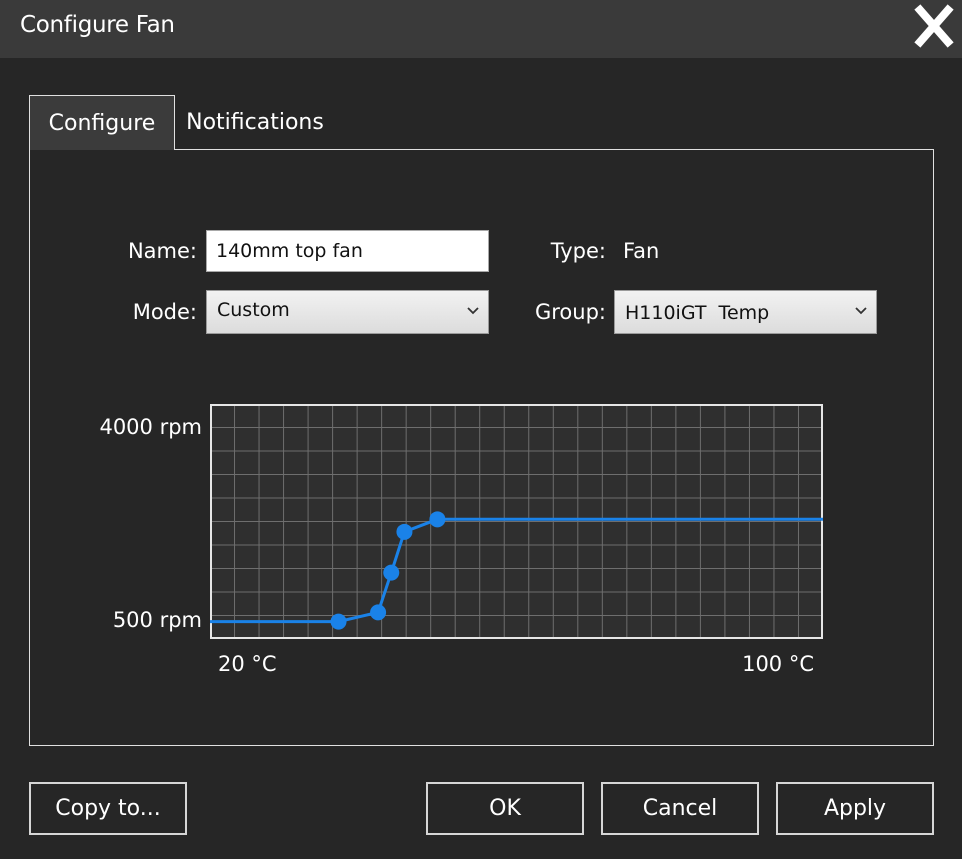  Describe the element at coordinates (97, 25) in the screenshot. I see `window-title: Configure Fan` at that location.